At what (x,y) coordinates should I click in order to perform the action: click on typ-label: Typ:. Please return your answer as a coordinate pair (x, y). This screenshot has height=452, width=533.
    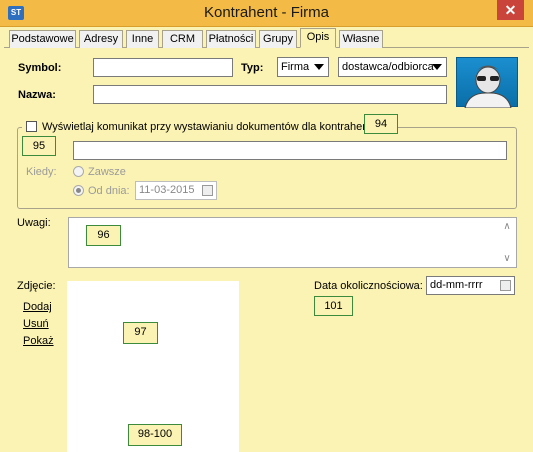
    Looking at the image, I should click on (252, 68).